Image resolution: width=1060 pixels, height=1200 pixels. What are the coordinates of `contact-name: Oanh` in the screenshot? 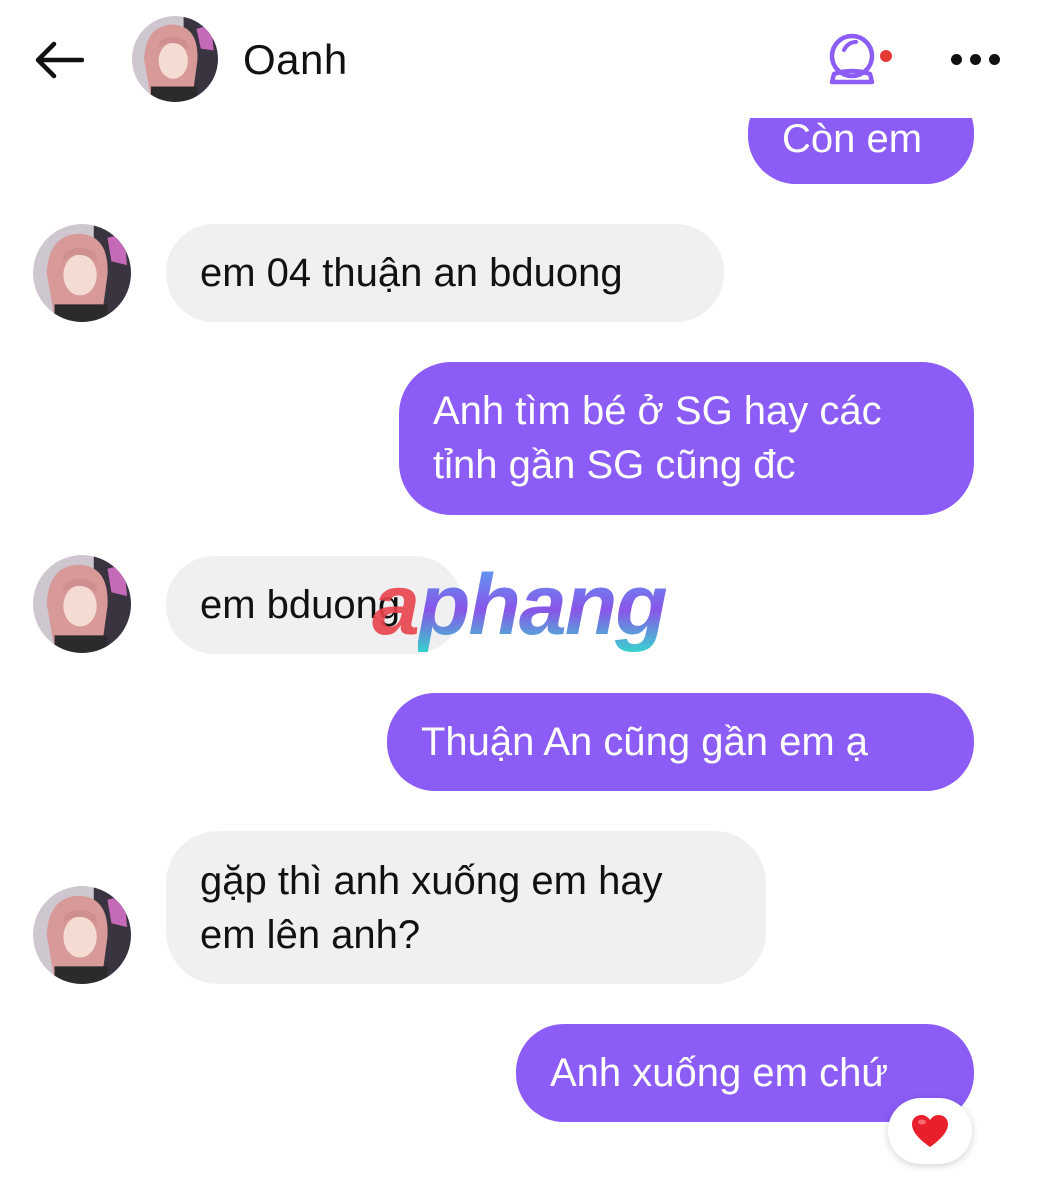 It's located at (295, 59).